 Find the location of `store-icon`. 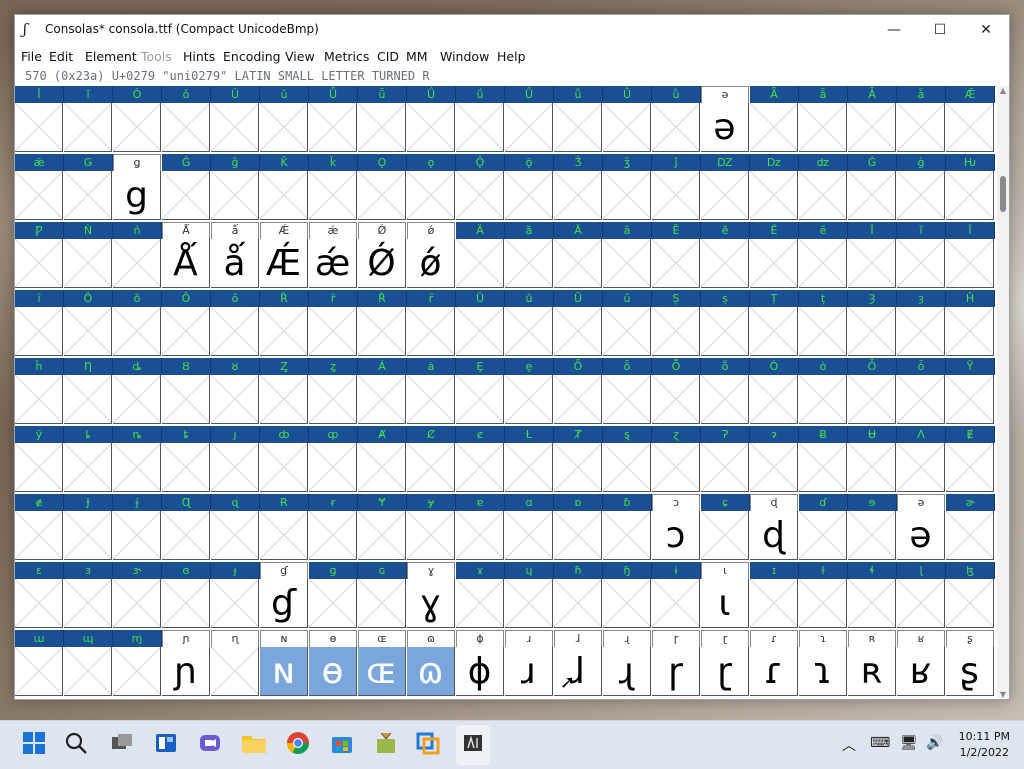

store-icon is located at coordinates (342, 745).